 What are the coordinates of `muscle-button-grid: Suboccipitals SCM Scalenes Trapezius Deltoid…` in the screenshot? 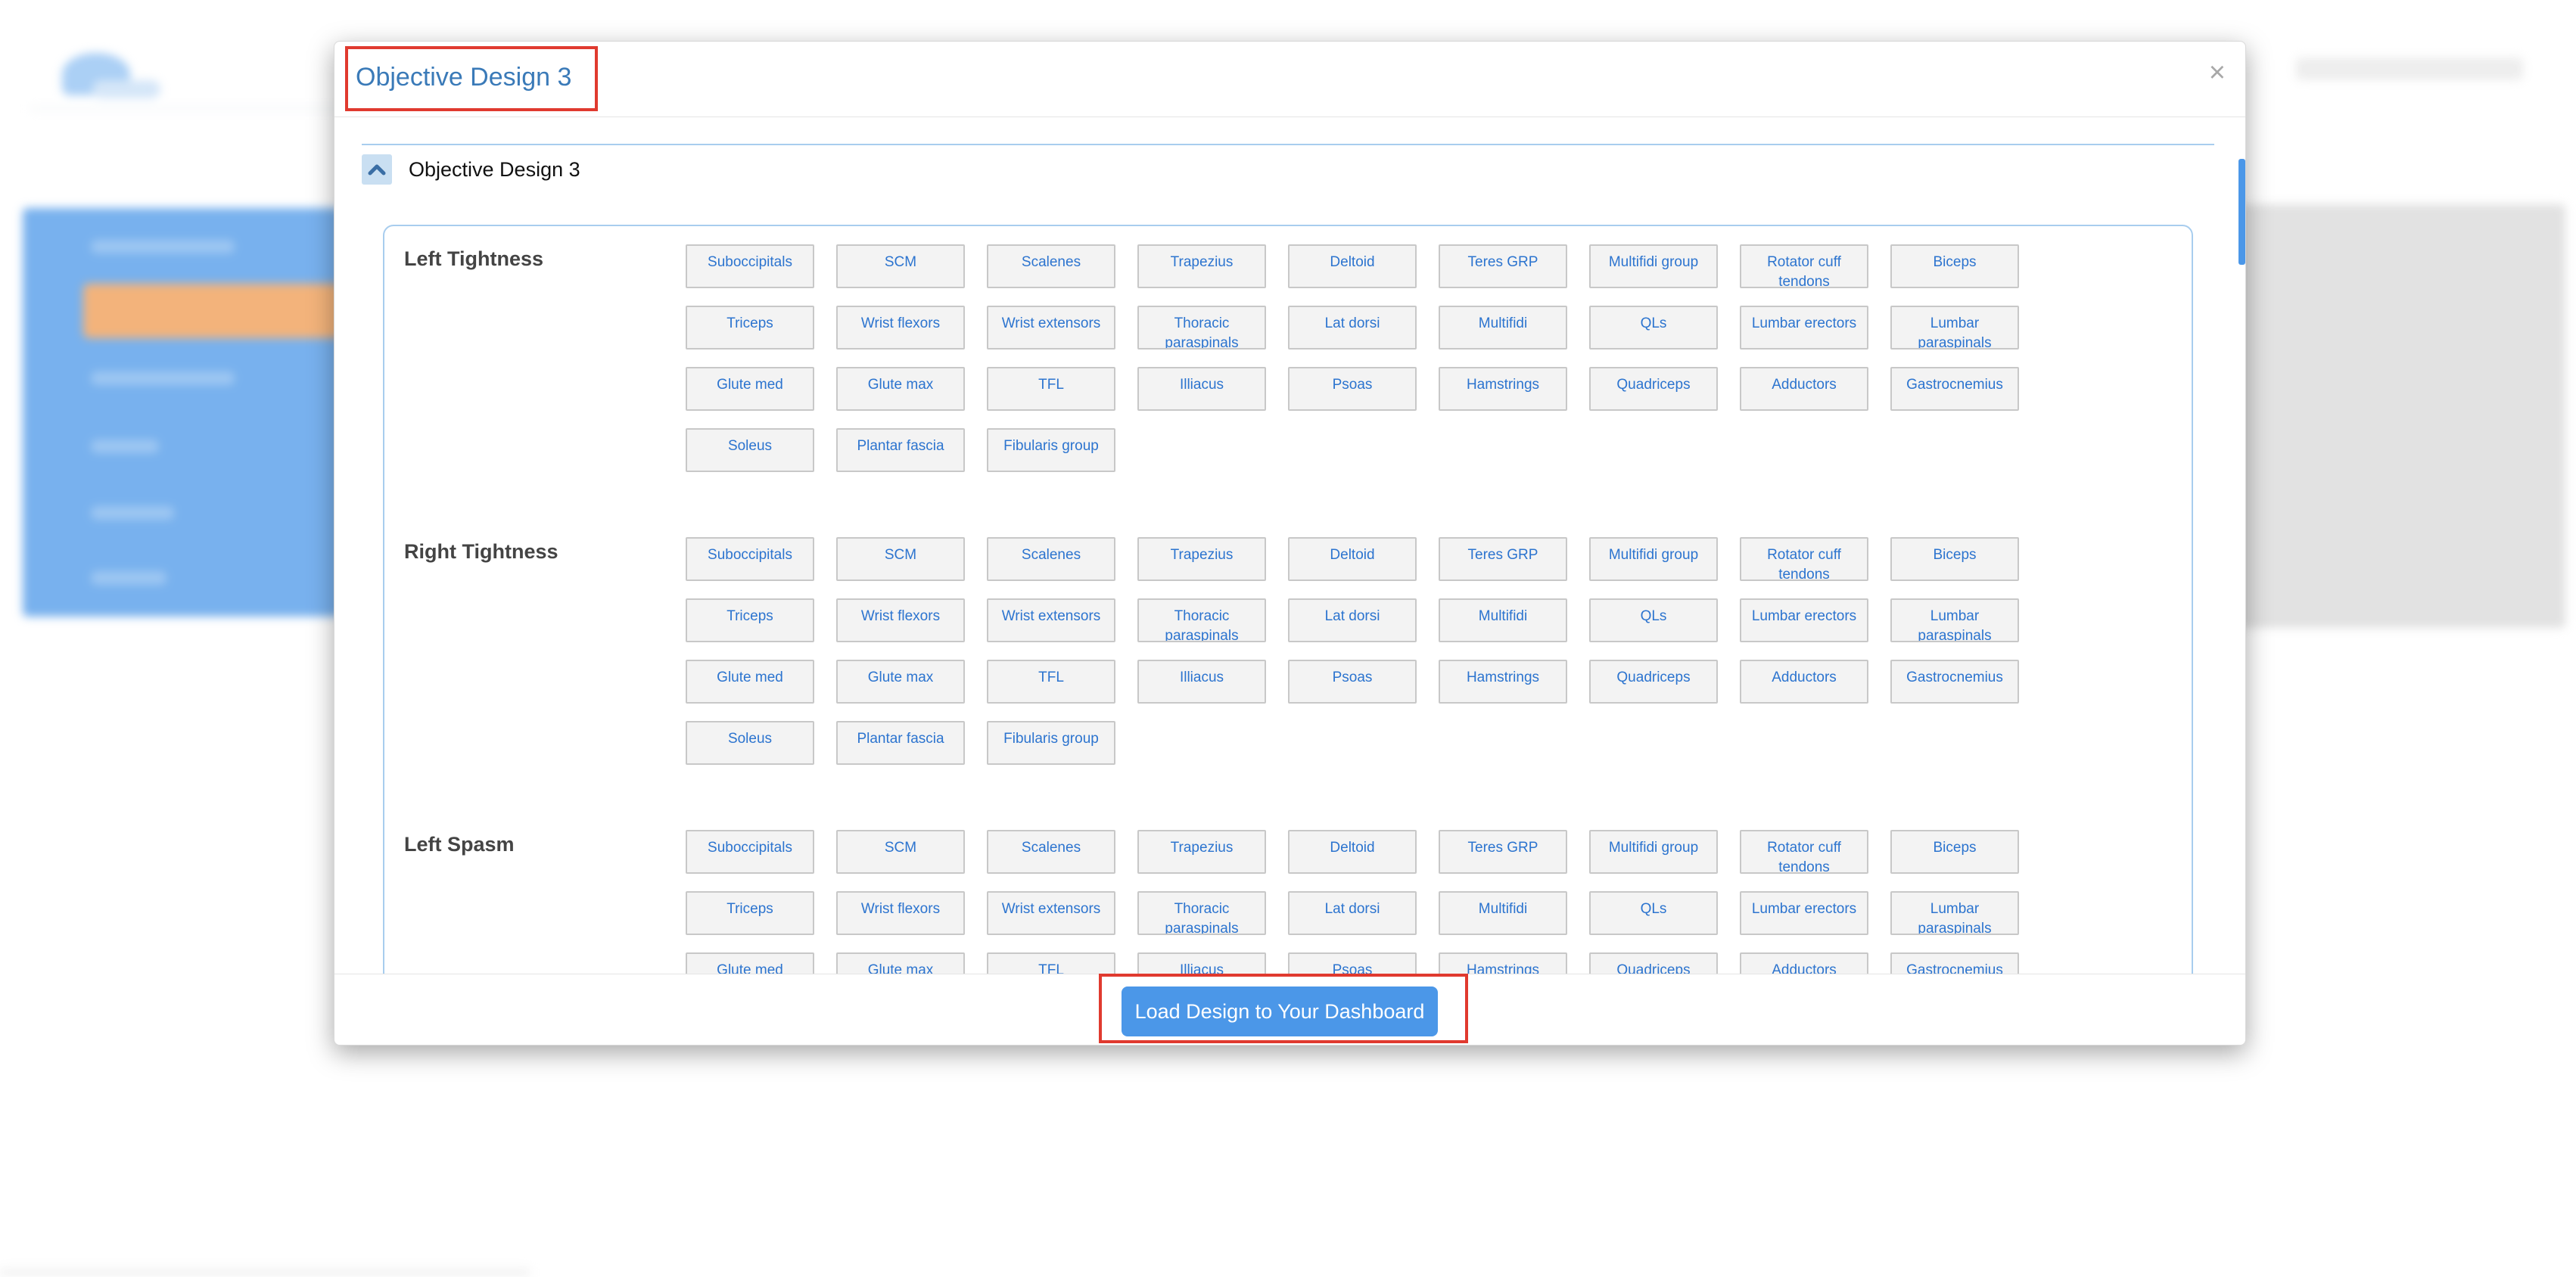 It's located at (1359, 902).